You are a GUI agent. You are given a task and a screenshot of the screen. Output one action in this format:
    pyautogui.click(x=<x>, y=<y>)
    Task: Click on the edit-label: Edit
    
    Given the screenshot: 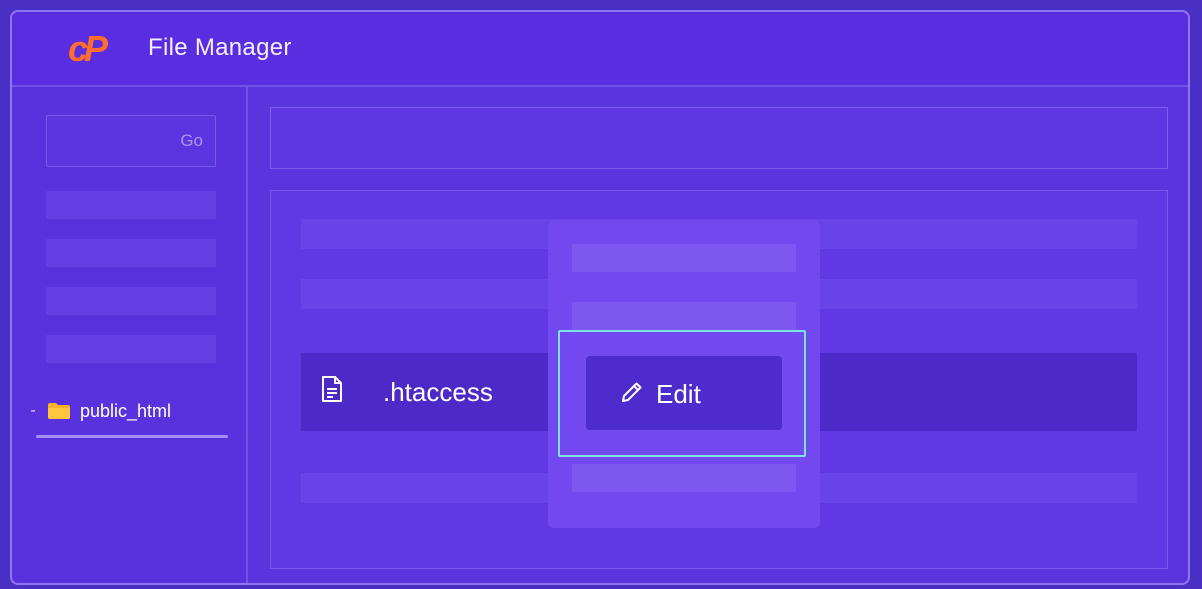 What is the action you would take?
    pyautogui.click(x=678, y=394)
    